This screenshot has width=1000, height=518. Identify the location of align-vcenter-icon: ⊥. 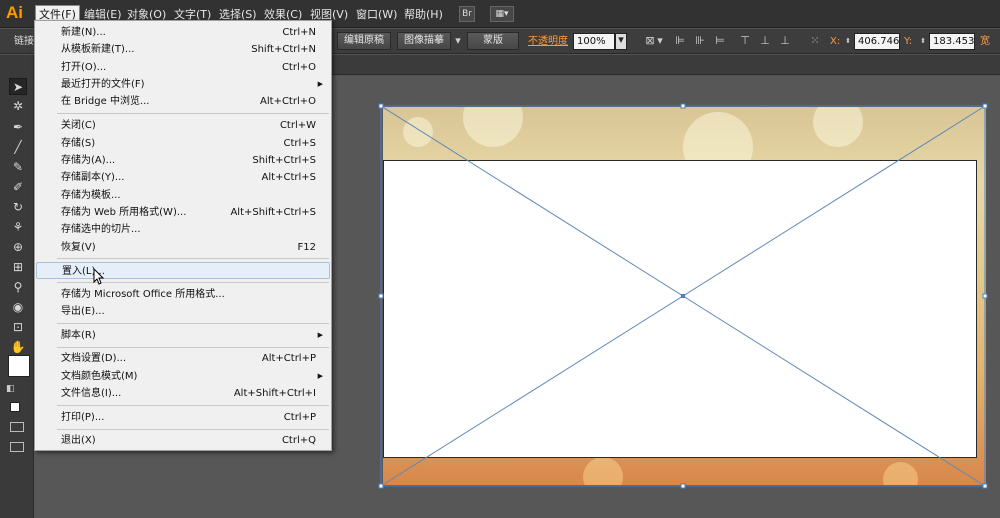
(765, 41).